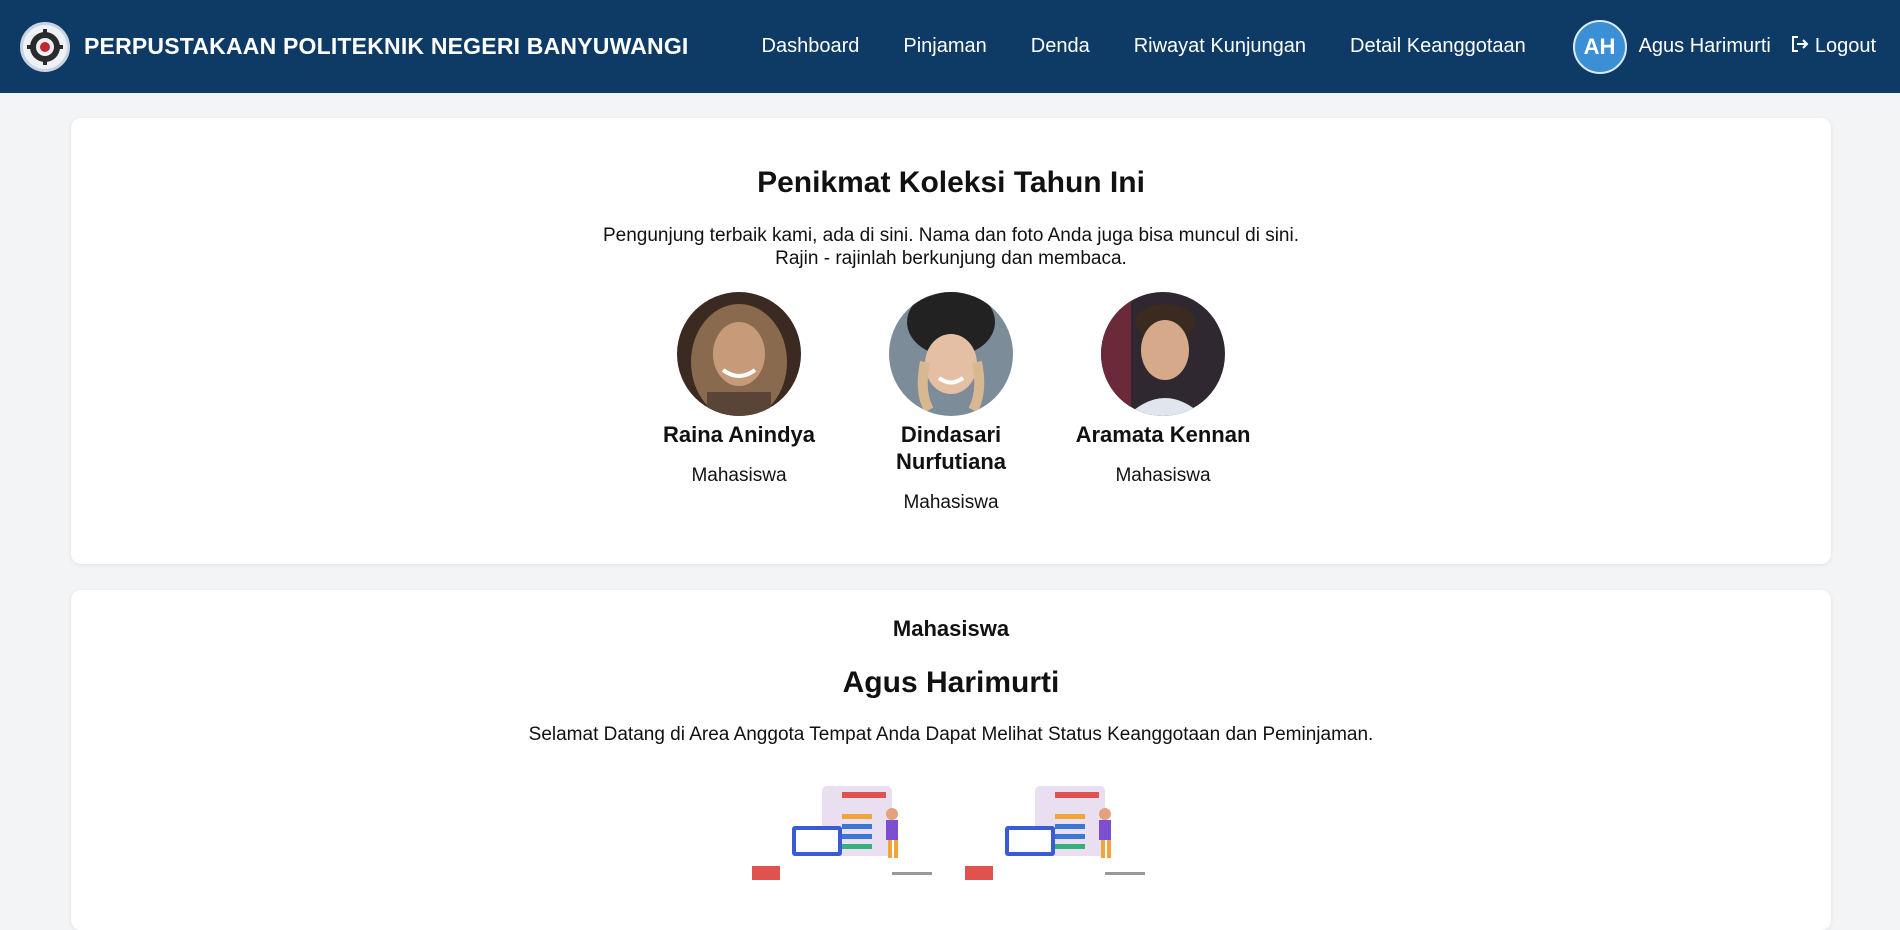 This screenshot has width=1900, height=930. I want to click on nav-detail-keanggotaan: Detail Keanggotaan, so click(1438, 46).